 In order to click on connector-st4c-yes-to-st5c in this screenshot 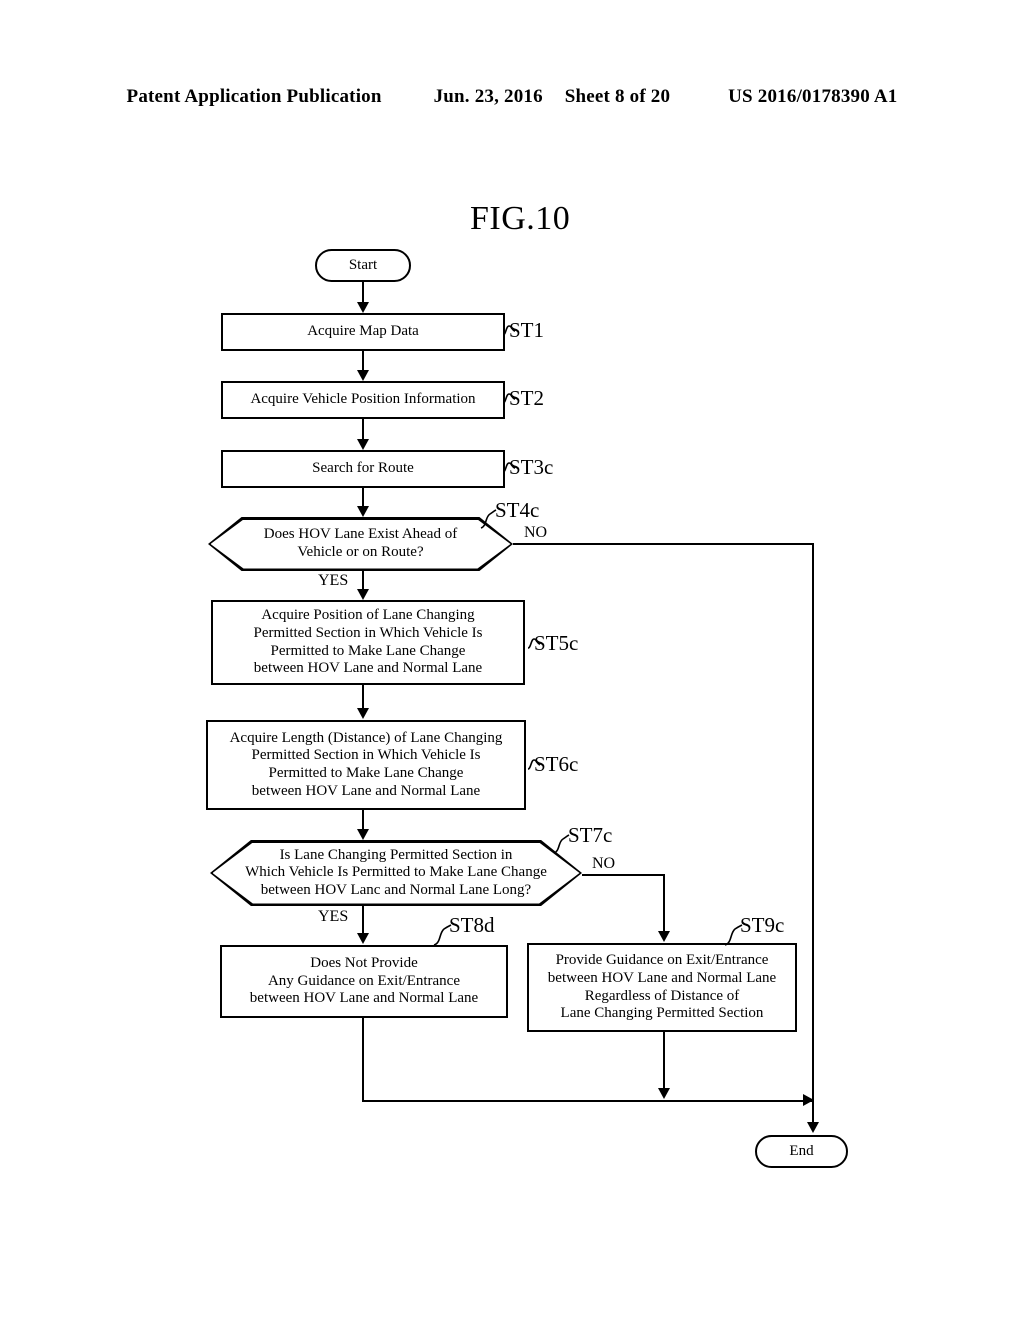, I will do `click(363, 580)`.